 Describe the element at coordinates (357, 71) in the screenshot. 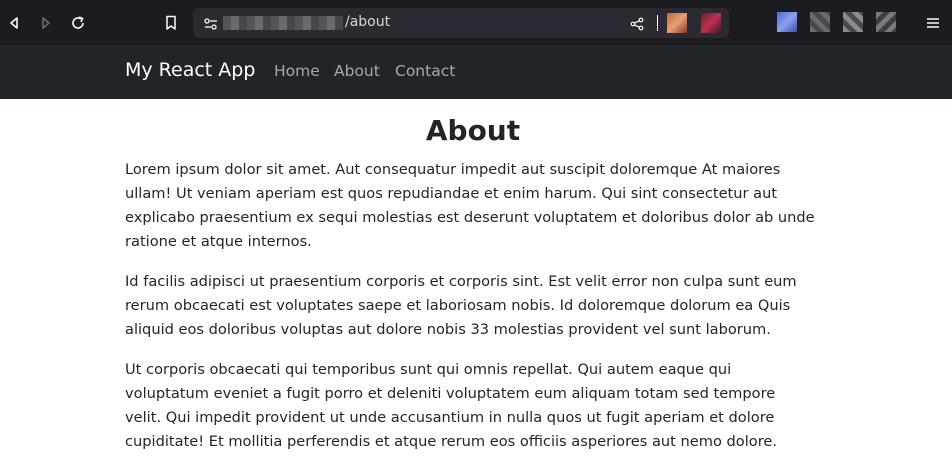

I see `nav-link-about: About` at that location.